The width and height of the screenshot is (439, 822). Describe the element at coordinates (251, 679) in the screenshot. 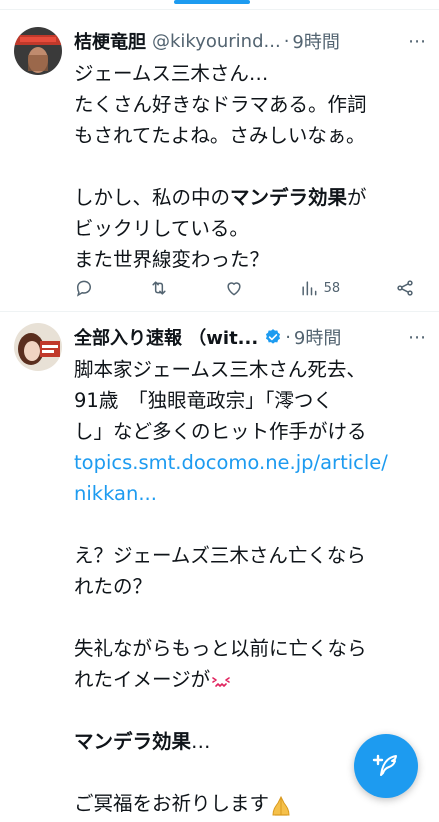

I see `text-line: れたイメージが` at that location.